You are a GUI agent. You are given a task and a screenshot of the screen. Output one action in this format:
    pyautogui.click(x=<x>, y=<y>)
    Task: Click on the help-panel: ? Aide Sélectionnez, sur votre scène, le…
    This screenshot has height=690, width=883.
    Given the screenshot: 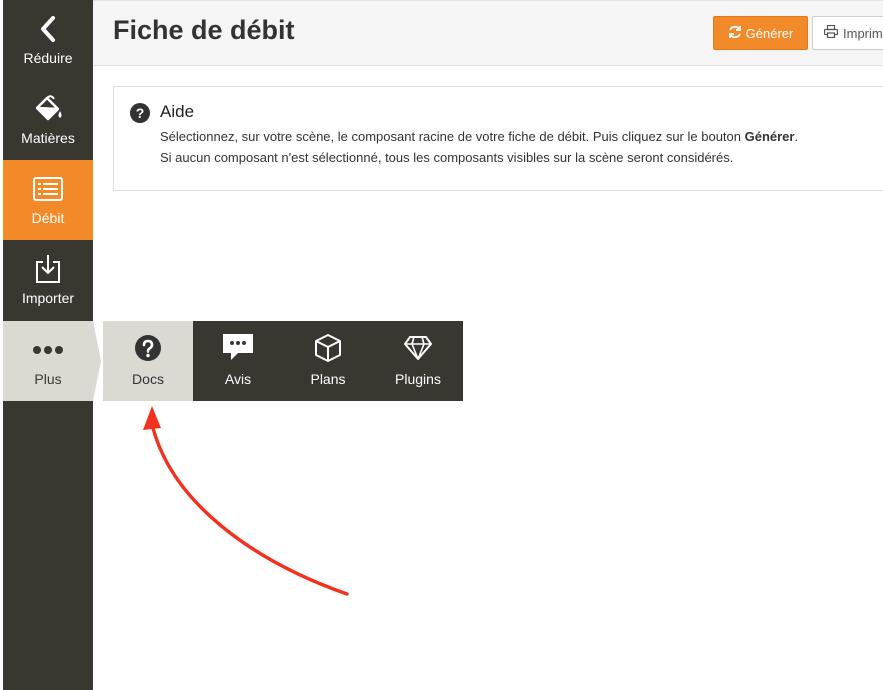 What is the action you would take?
    pyautogui.click(x=498, y=138)
    